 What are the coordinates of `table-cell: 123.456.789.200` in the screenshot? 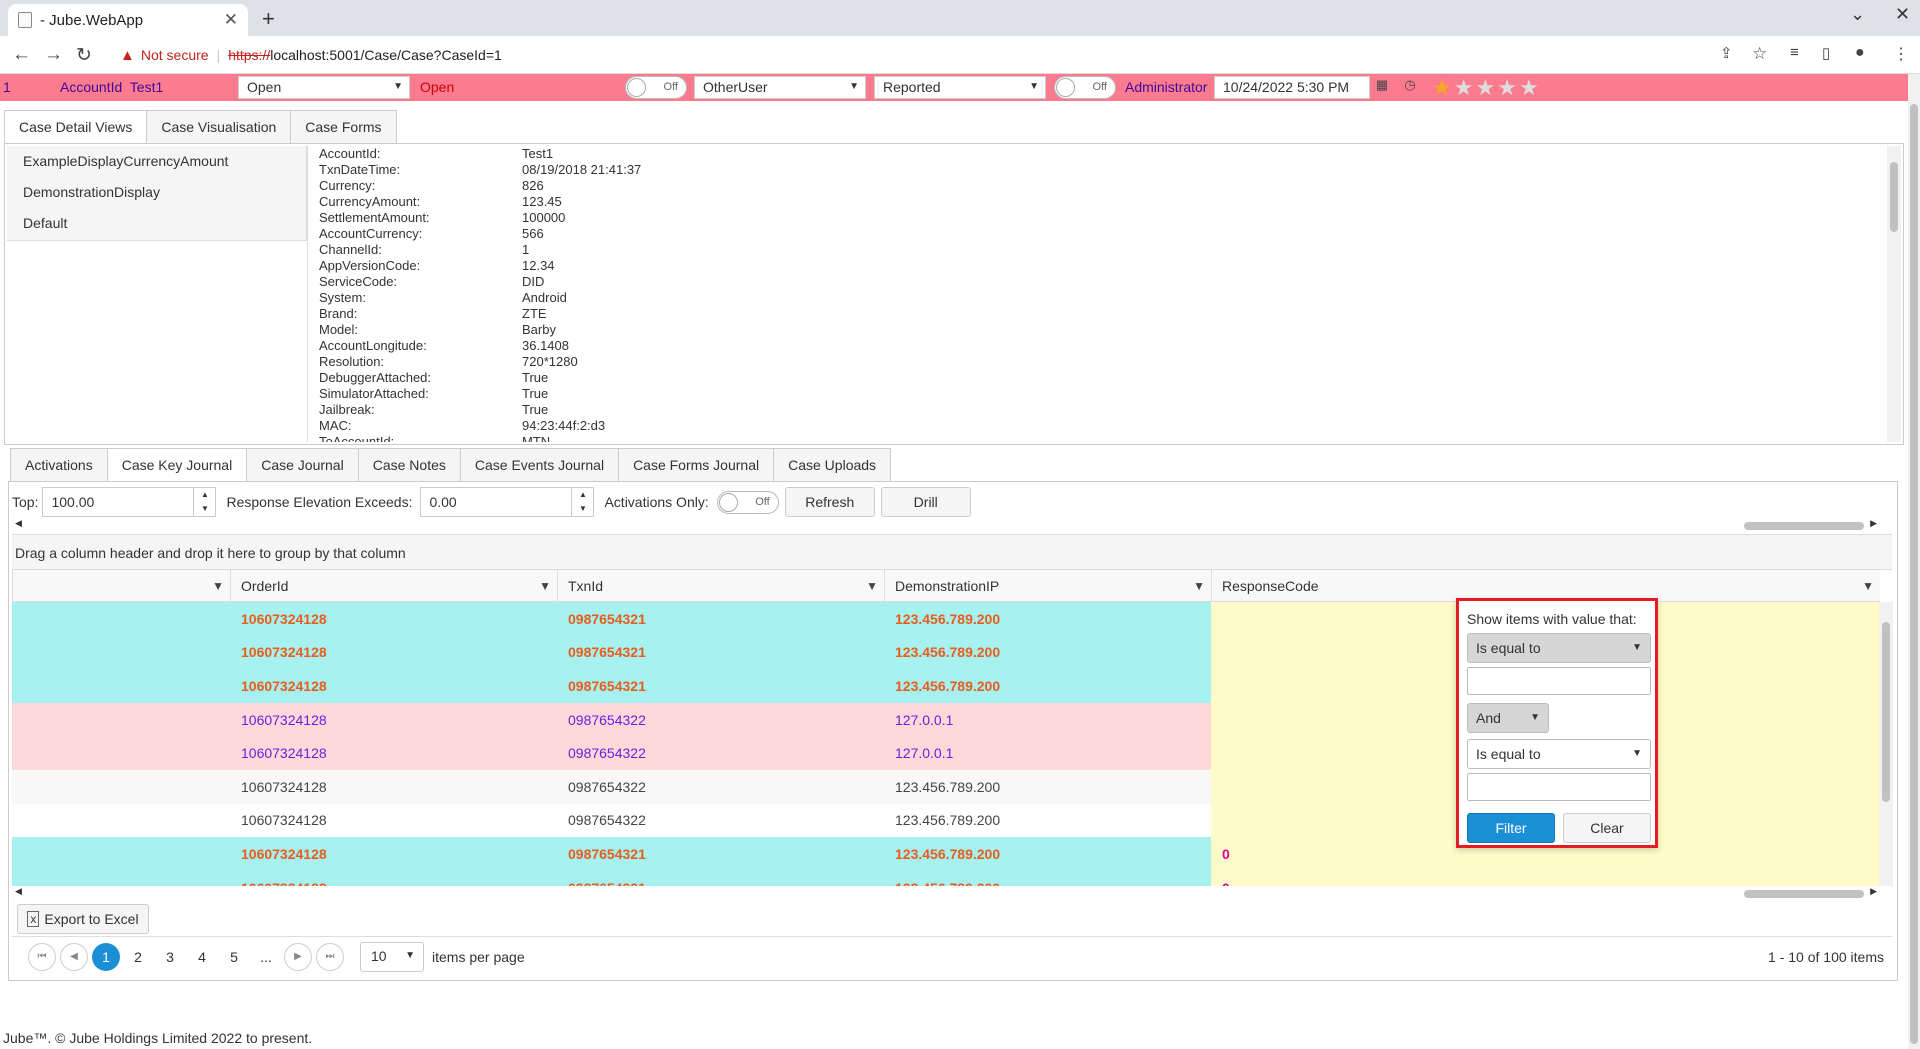 It's located at (1047, 878).